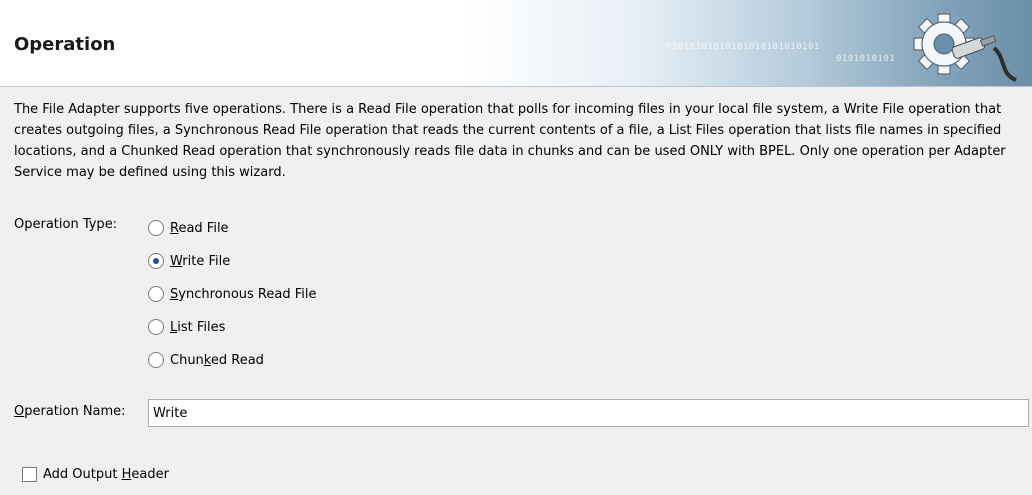  I want to click on page-title: Operation, so click(65, 44).